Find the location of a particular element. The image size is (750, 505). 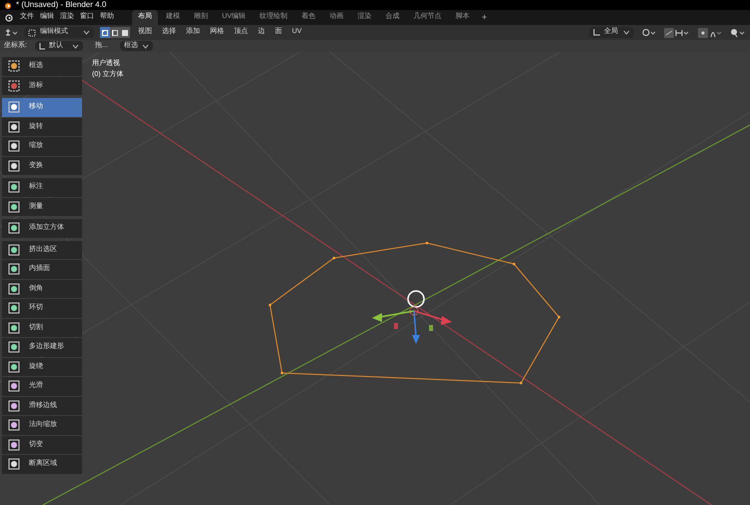

move-gizmo-drawing is located at coordinates (412, 325).